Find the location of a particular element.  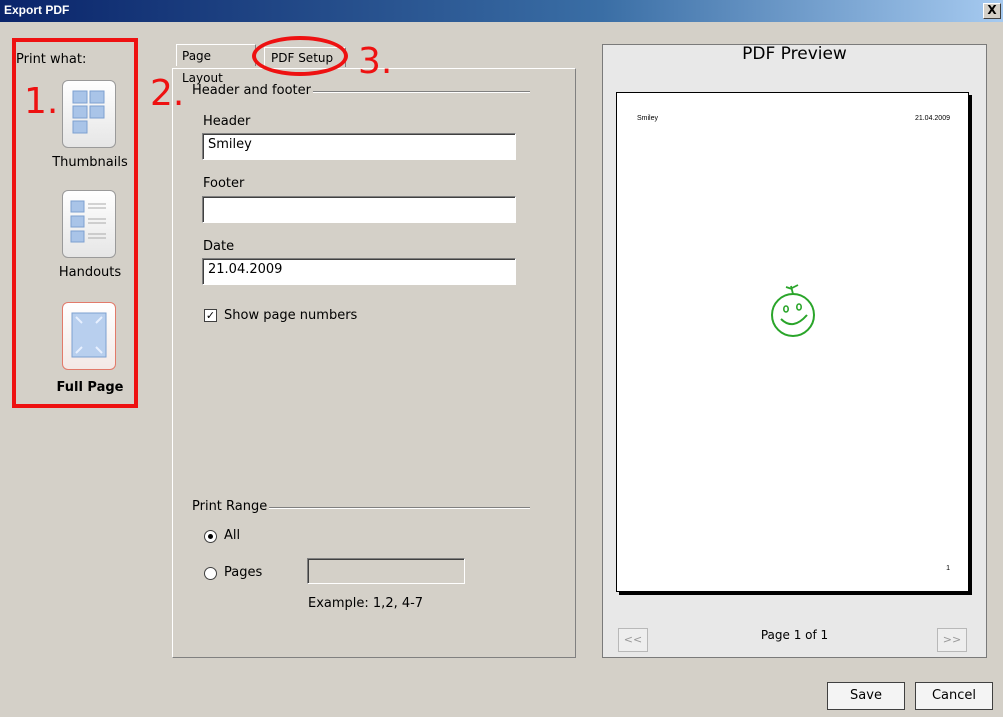

full-page-label: Full Page is located at coordinates (90, 387).